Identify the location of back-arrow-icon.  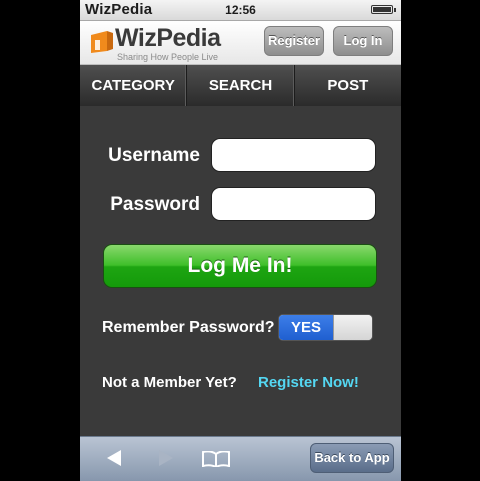
(114, 458).